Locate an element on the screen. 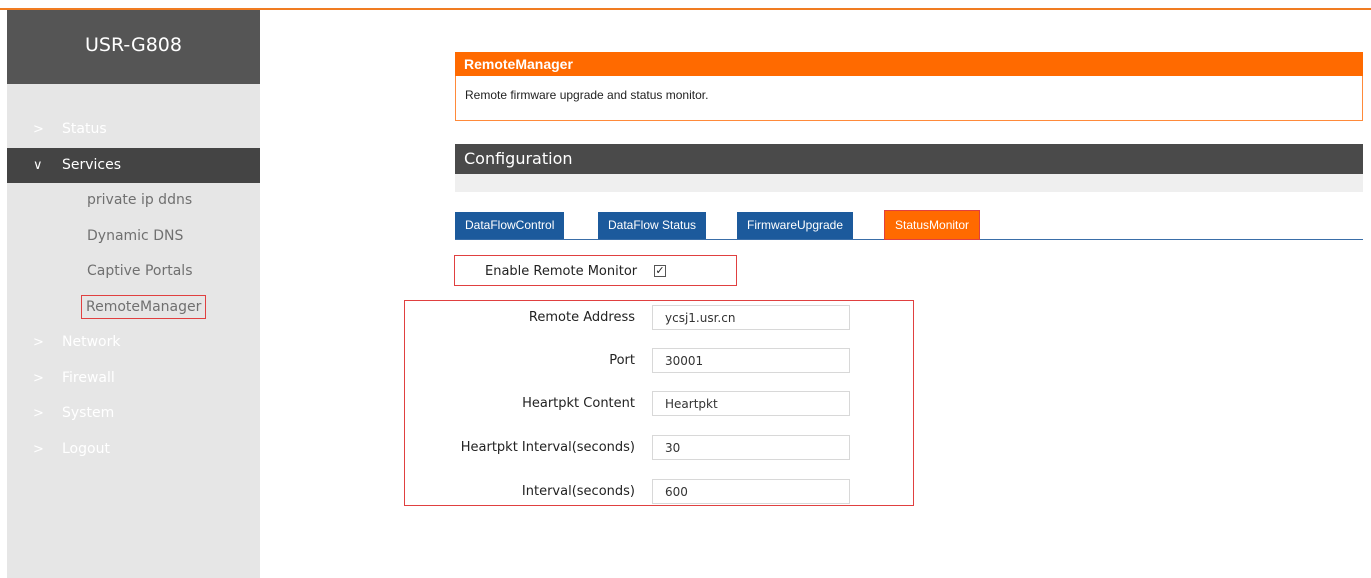  sidebar-subitem-remote-manager: RemoteManager is located at coordinates (133, 308).